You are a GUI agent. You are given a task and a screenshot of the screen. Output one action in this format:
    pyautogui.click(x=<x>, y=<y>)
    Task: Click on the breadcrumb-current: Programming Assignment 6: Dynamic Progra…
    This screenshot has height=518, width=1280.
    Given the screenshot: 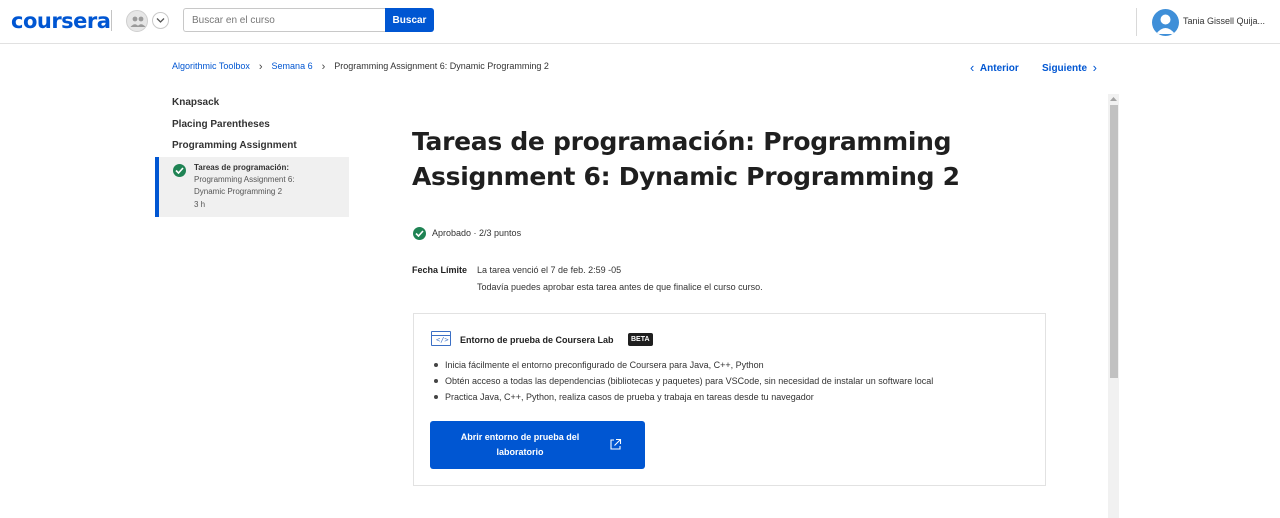 What is the action you would take?
    pyautogui.click(x=441, y=66)
    